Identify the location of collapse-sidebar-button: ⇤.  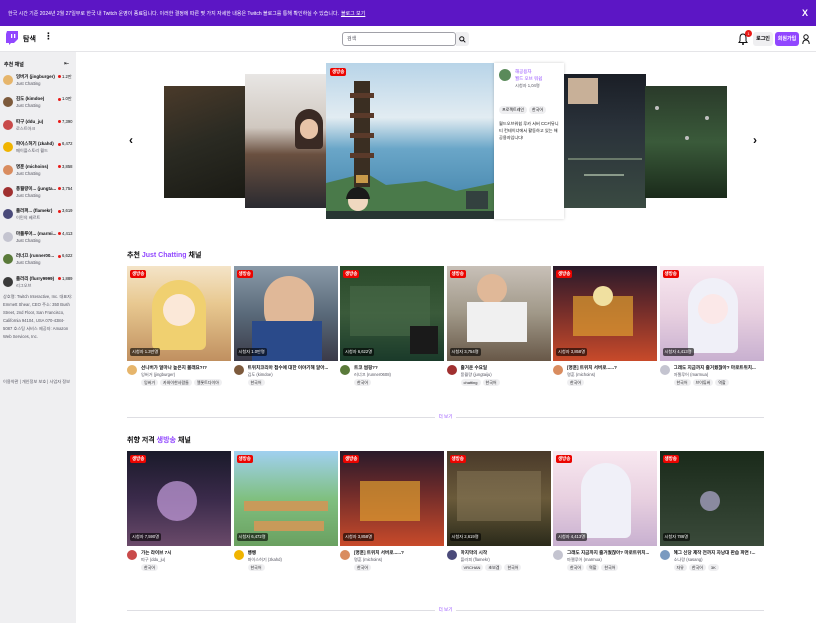
(66, 63).